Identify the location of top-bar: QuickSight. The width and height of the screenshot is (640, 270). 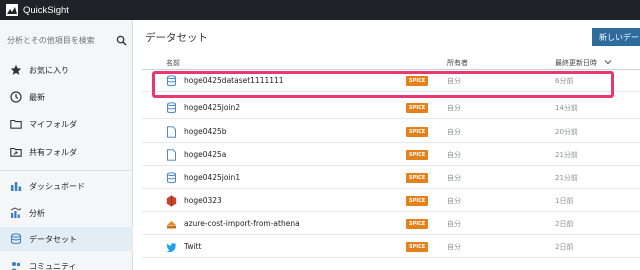
(320, 10).